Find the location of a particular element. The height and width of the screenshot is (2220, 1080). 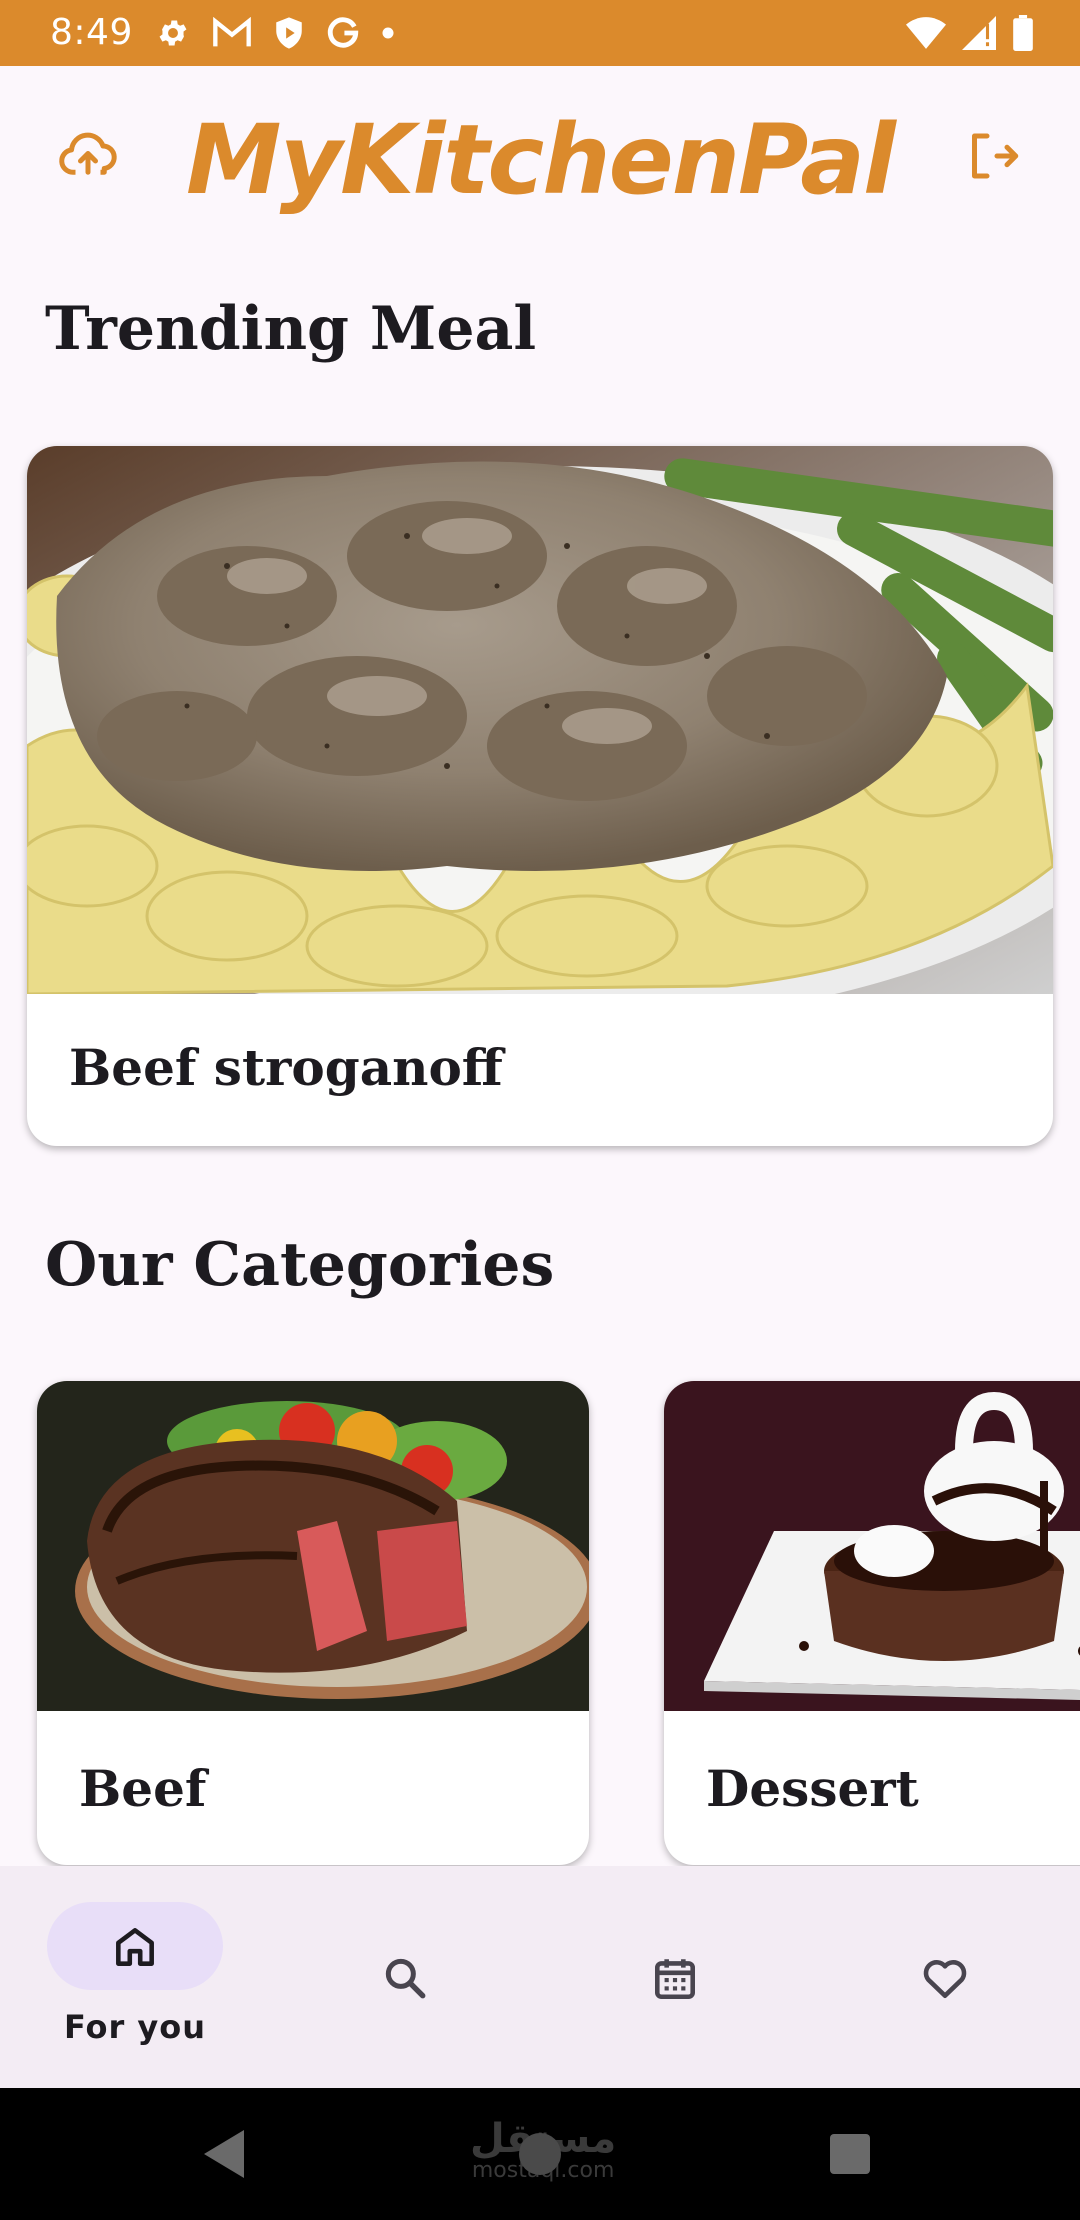

nav-item-search is located at coordinates (405, 1977).